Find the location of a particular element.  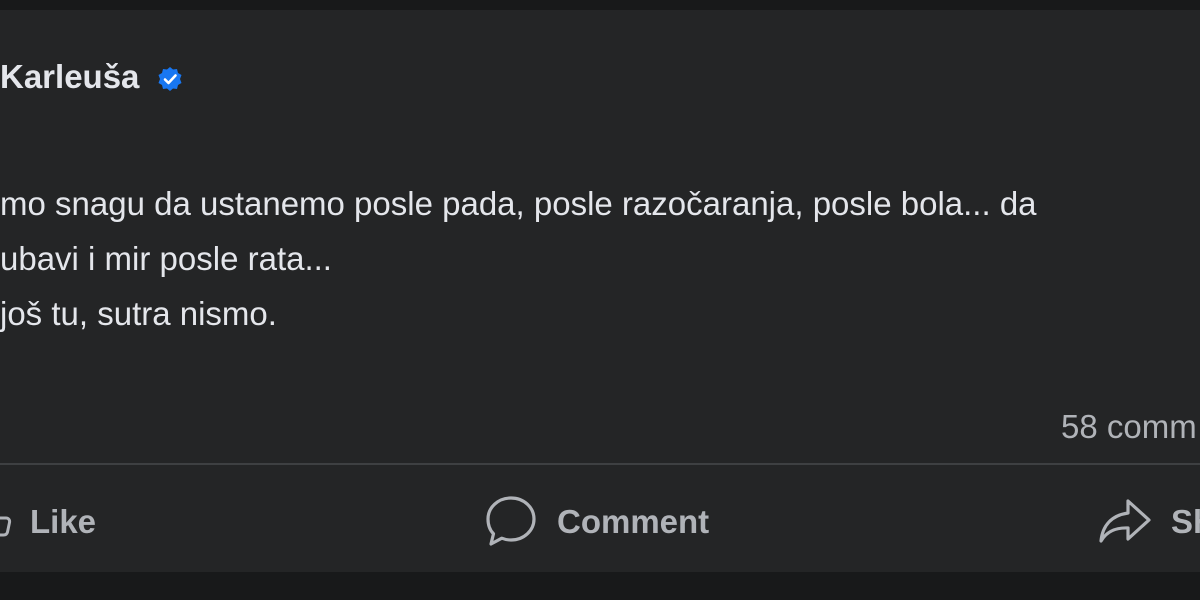

comment-label: Comment is located at coordinates (633, 521).